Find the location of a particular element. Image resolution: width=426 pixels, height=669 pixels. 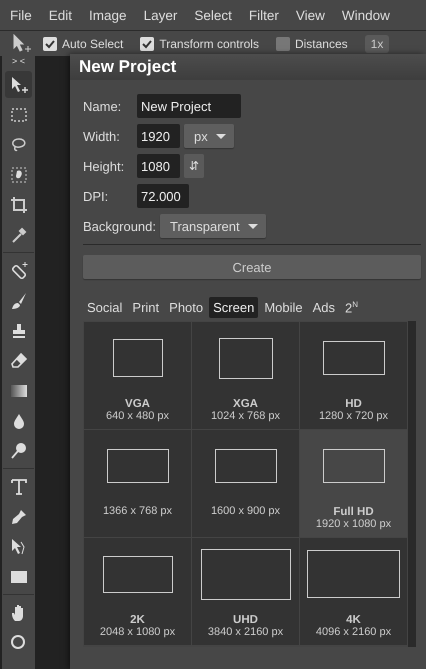

field-label: DPI: is located at coordinates (96, 196).